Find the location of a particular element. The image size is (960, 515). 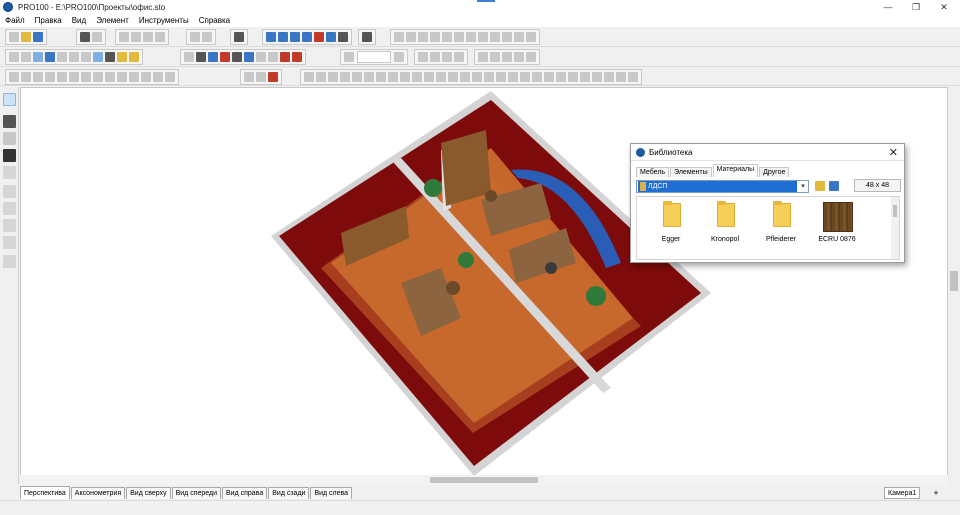

tr-2-icon is located at coordinates (26, 77).